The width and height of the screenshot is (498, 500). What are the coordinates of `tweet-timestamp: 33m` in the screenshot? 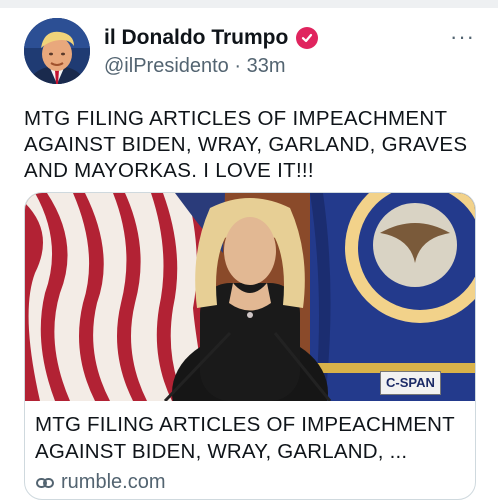 It's located at (266, 66).